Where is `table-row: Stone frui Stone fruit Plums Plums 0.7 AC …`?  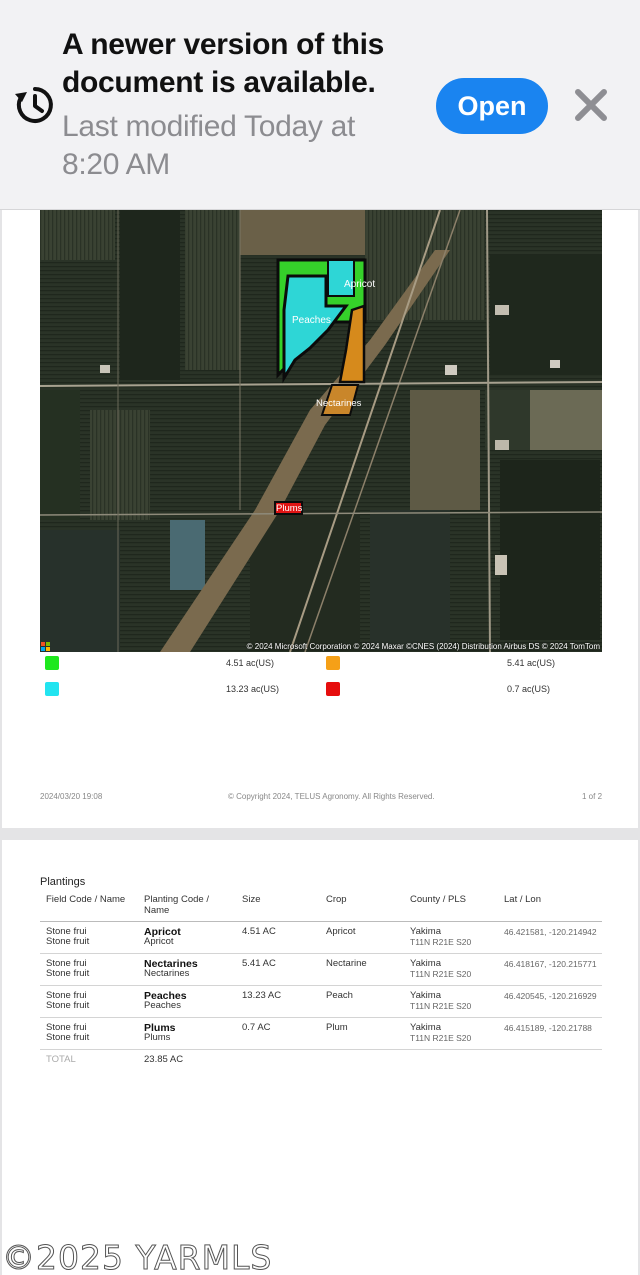
table-row: Stone frui Stone fruit Plums Plums 0.7 AC … is located at coordinates (321, 1033).